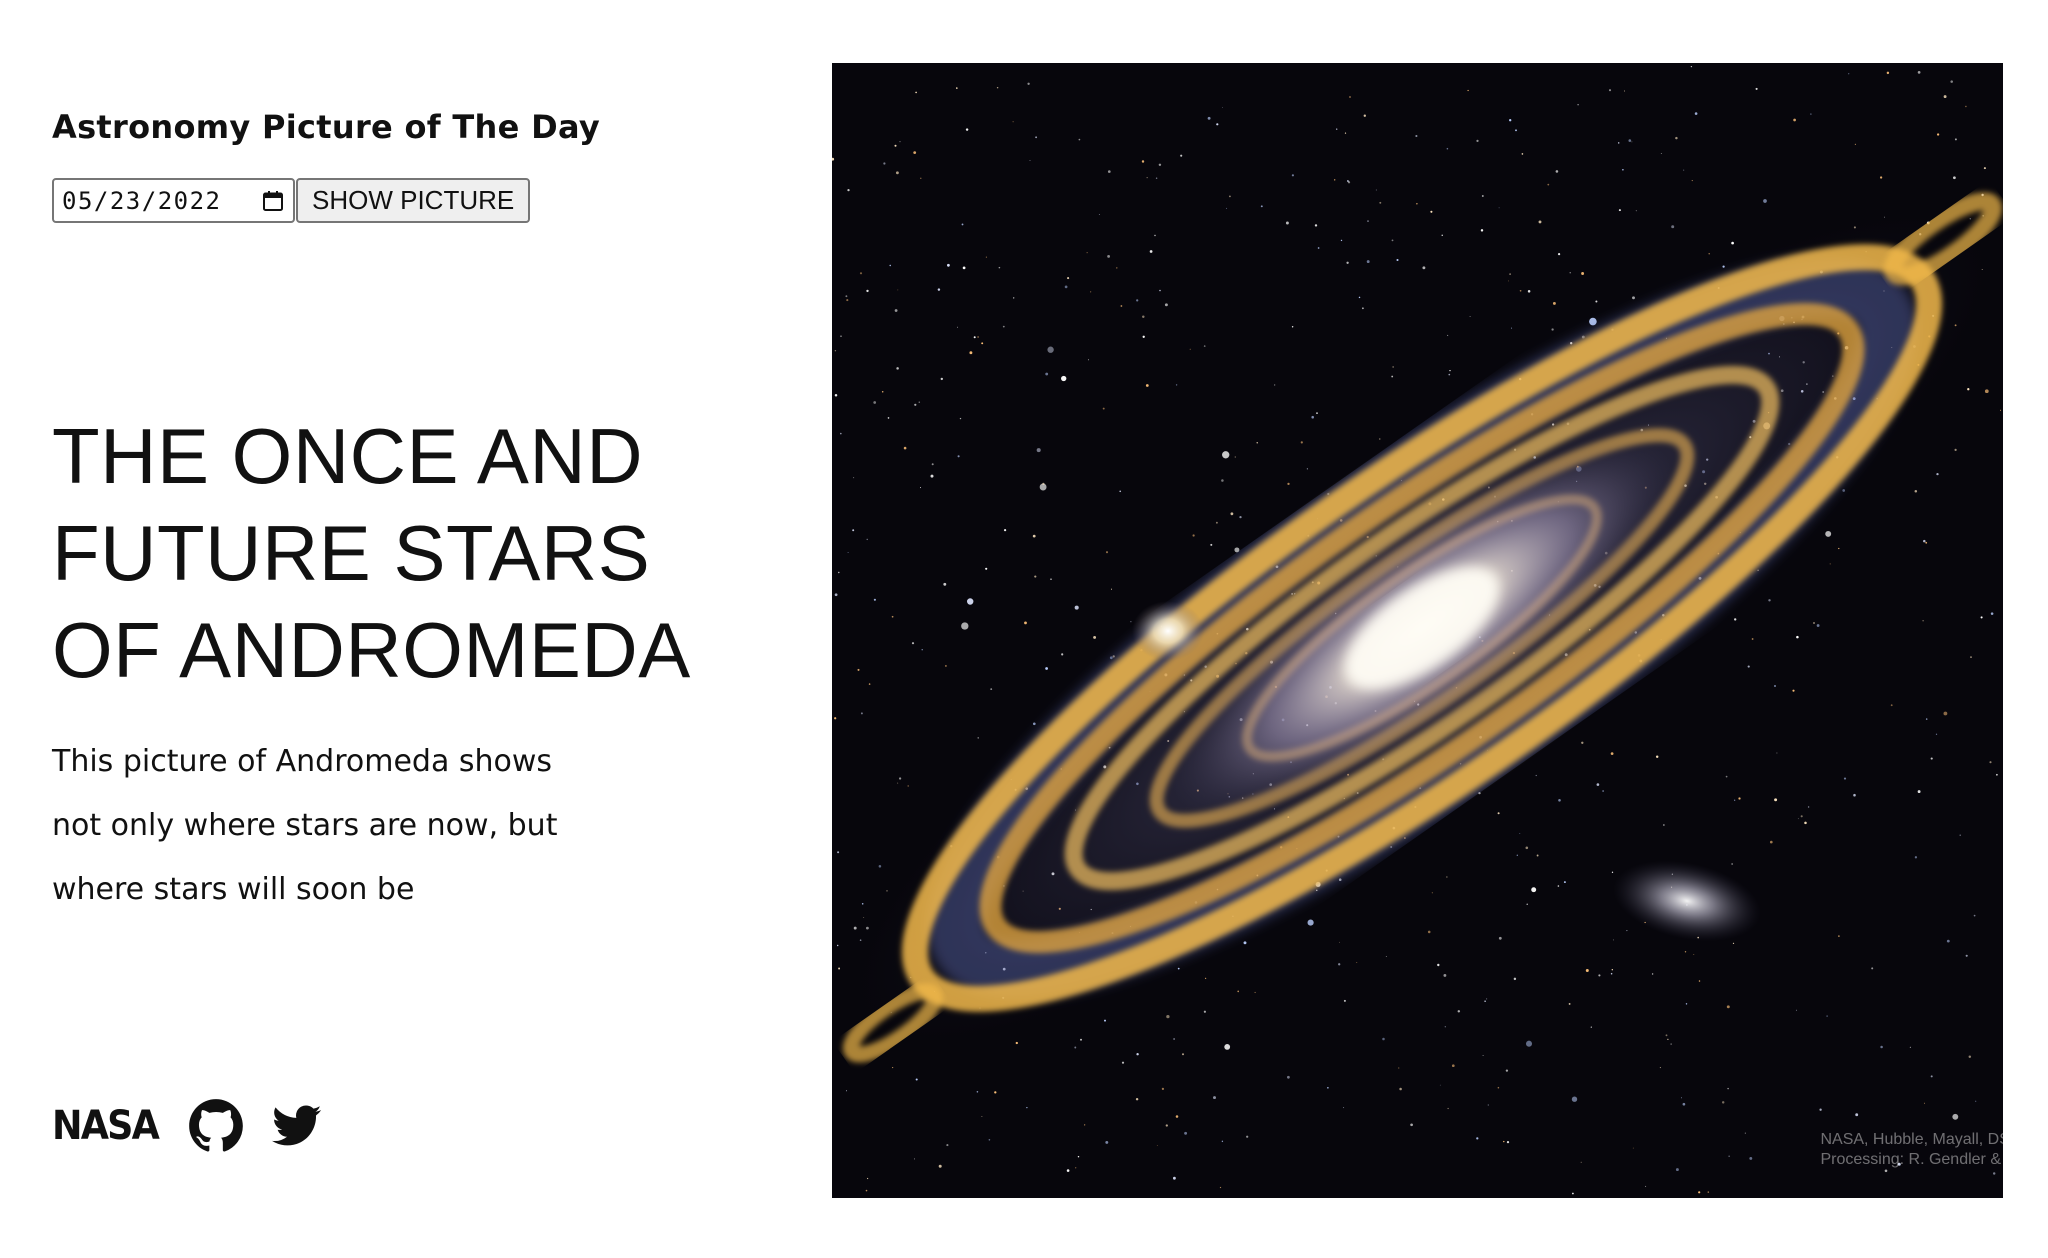  I want to click on date-controls: 05/23/2022 SHOW PICTURE, so click(291, 200).